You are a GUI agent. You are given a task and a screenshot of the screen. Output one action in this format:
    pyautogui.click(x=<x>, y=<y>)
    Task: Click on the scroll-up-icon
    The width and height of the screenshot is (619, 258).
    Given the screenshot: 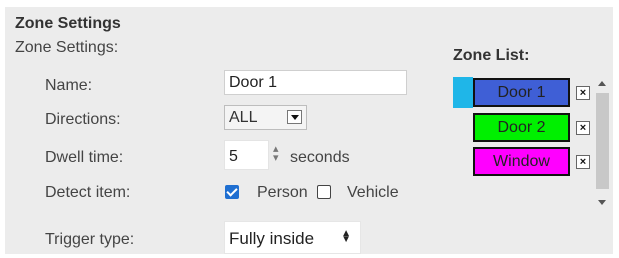 What is the action you would take?
    pyautogui.click(x=602, y=83)
    